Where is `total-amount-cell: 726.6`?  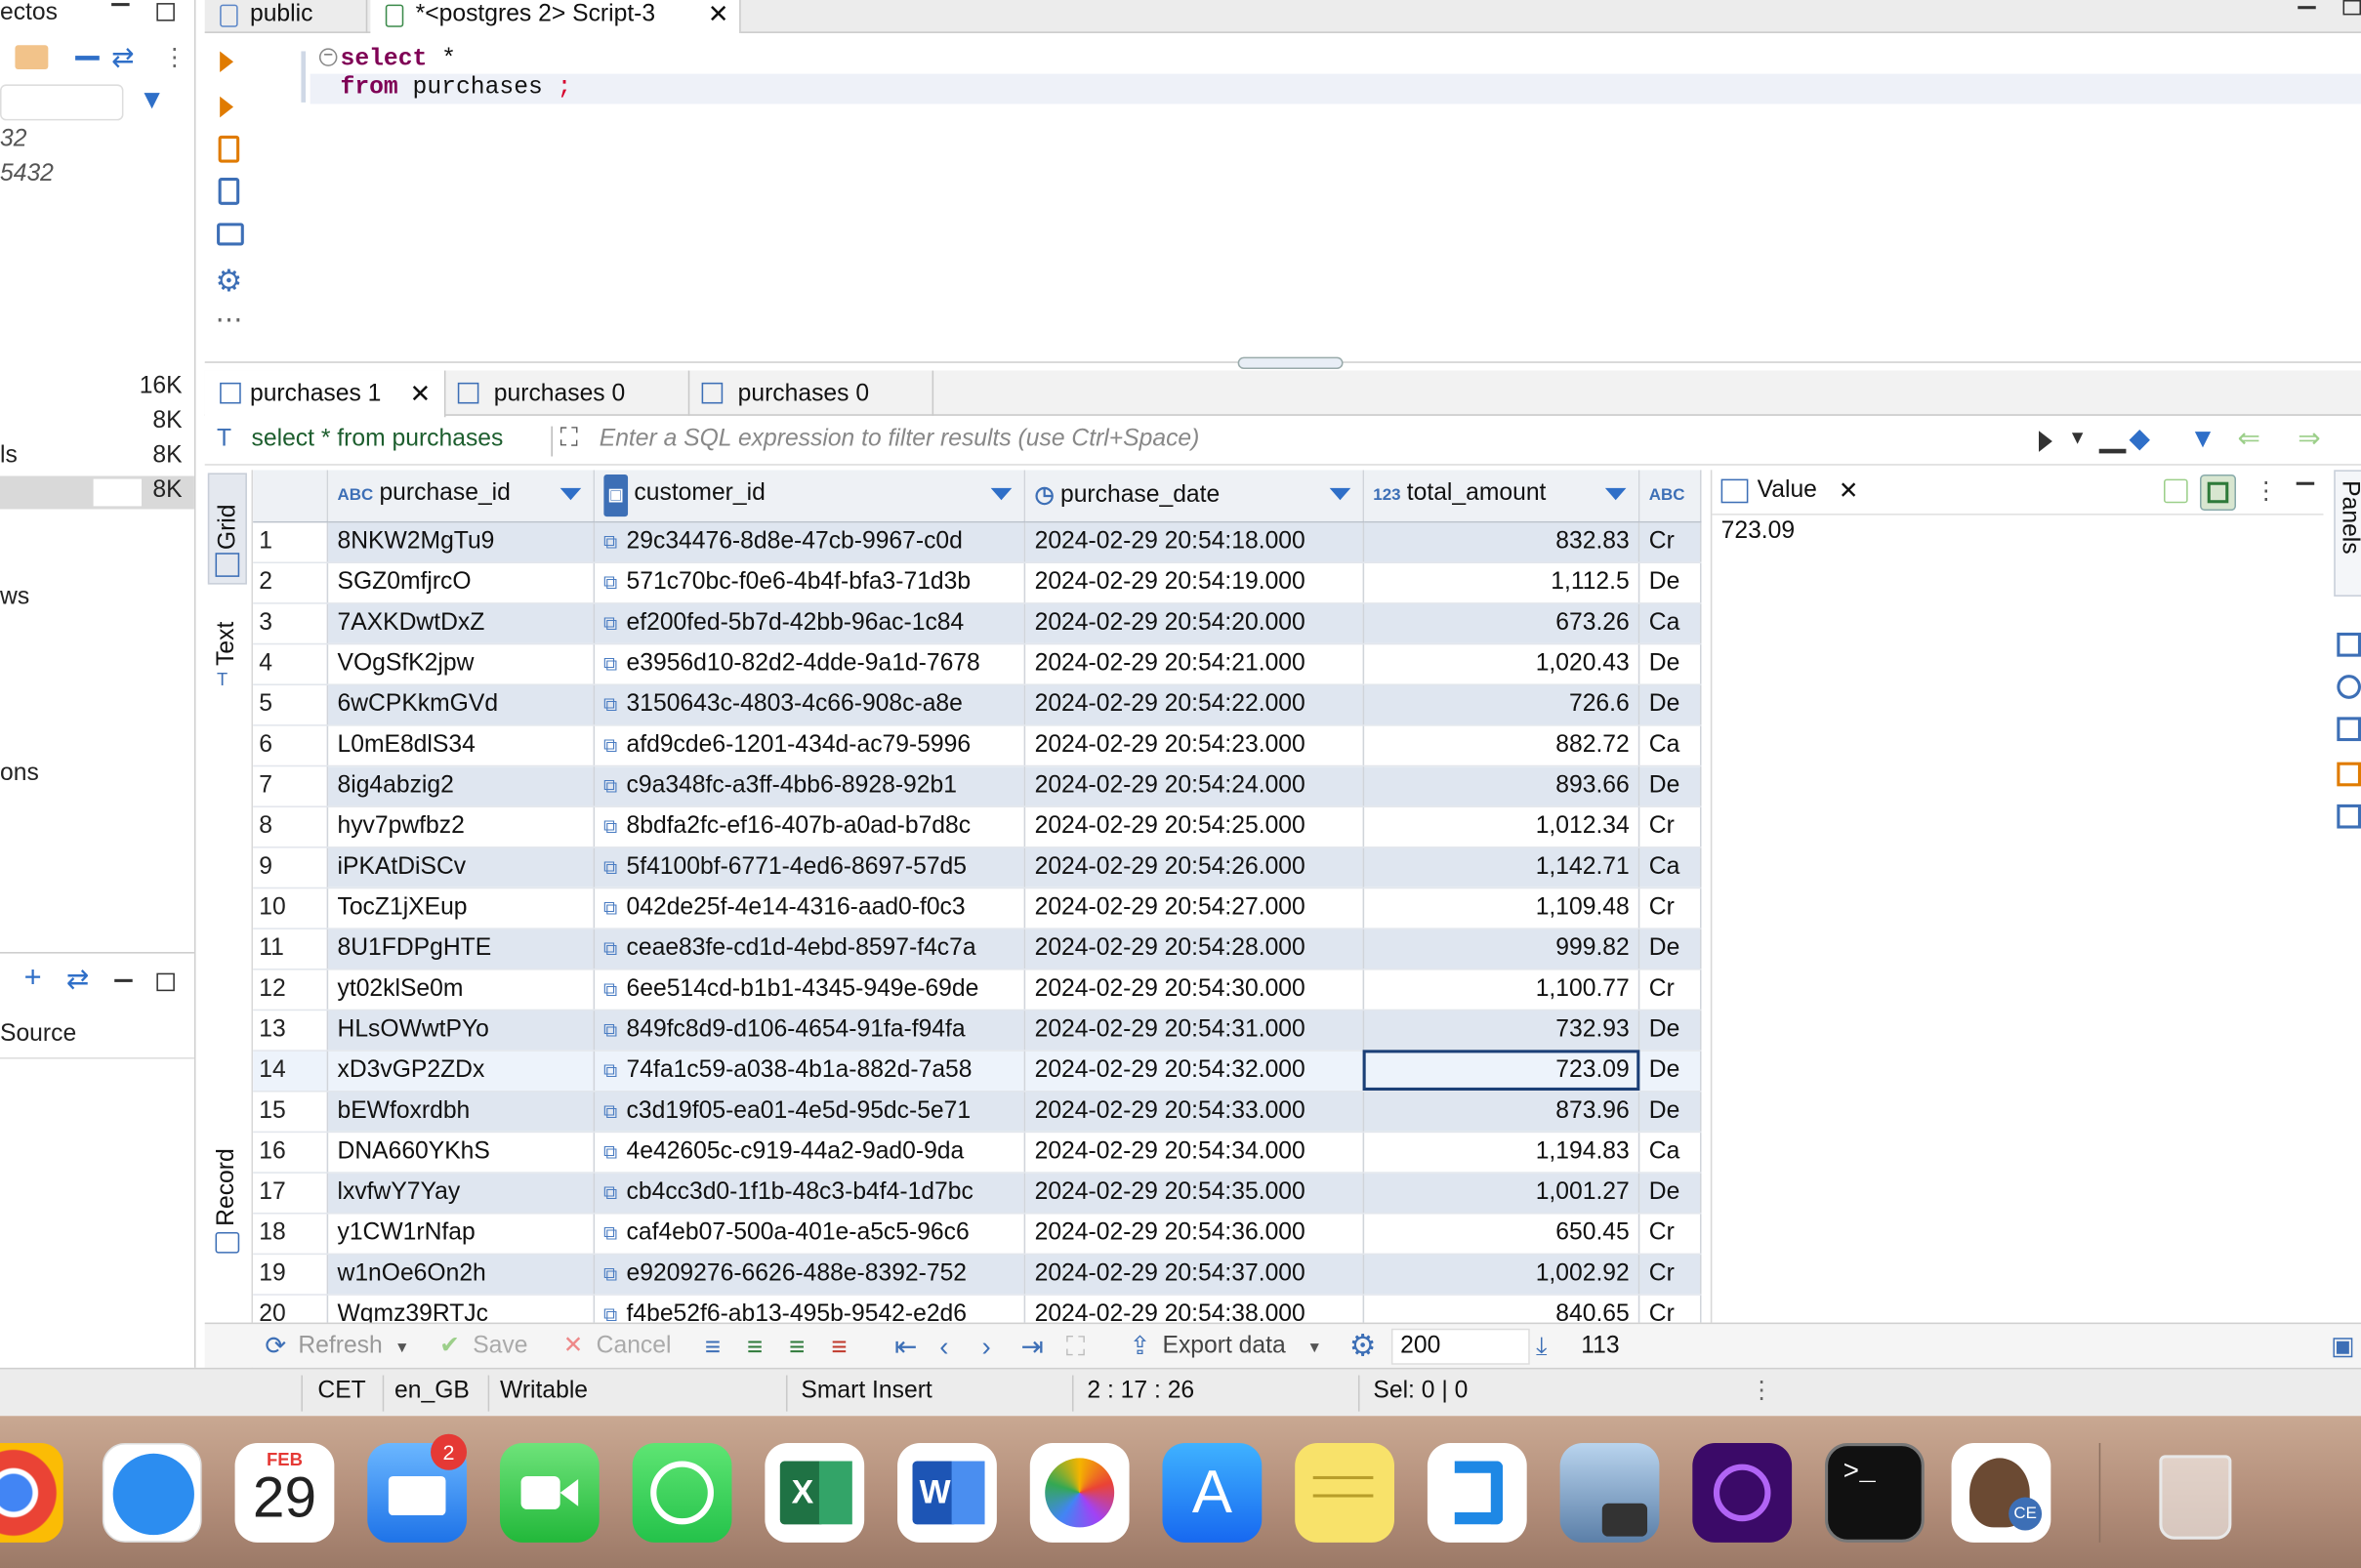 total-amount-cell: 726.6 is located at coordinates (1502, 704).